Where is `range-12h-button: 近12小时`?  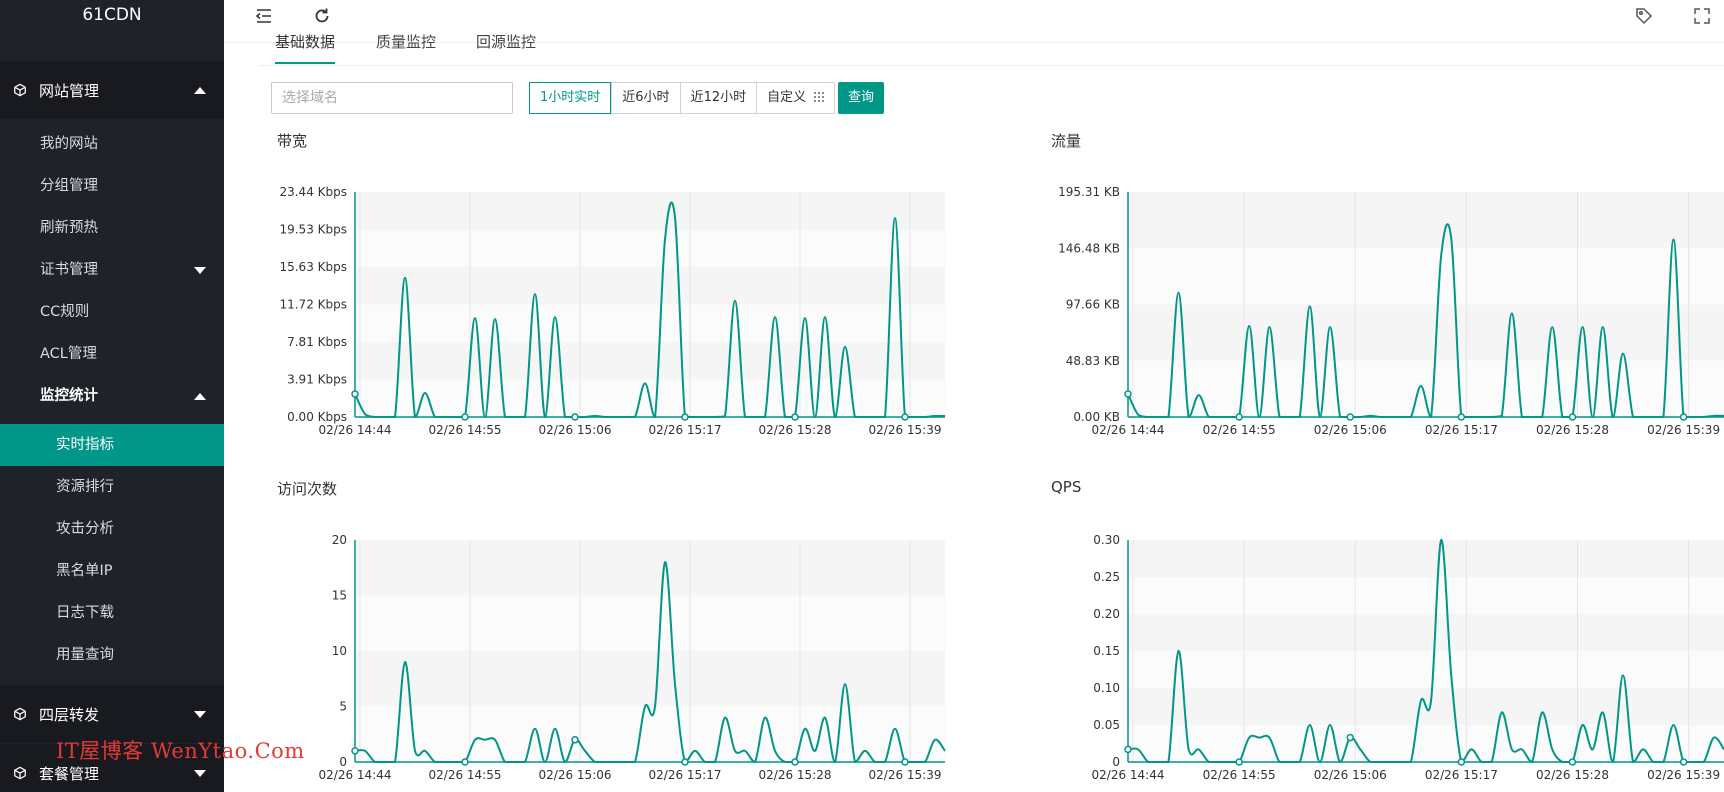
range-12h-button: 近12小时 is located at coordinates (718, 98).